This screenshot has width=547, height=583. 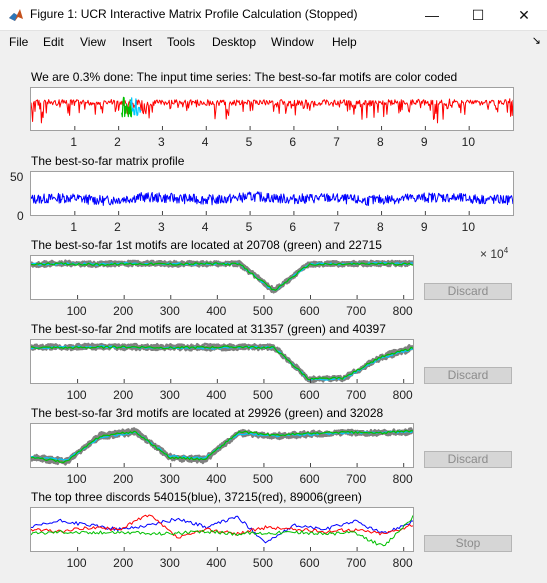 What do you see at coordinates (272, 198) in the screenshot?
I see `profile-line` at bounding box center [272, 198].